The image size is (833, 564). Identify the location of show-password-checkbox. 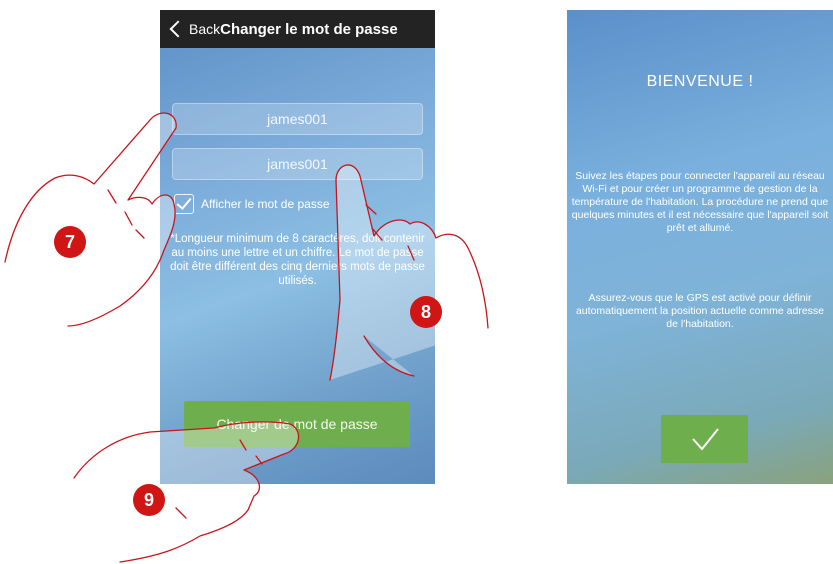
(184, 204).